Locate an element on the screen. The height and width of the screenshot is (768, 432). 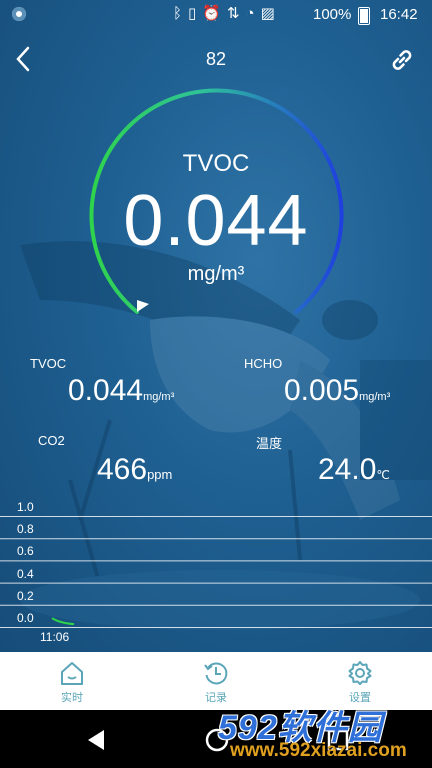
series-line is located at coordinates (63, 621).